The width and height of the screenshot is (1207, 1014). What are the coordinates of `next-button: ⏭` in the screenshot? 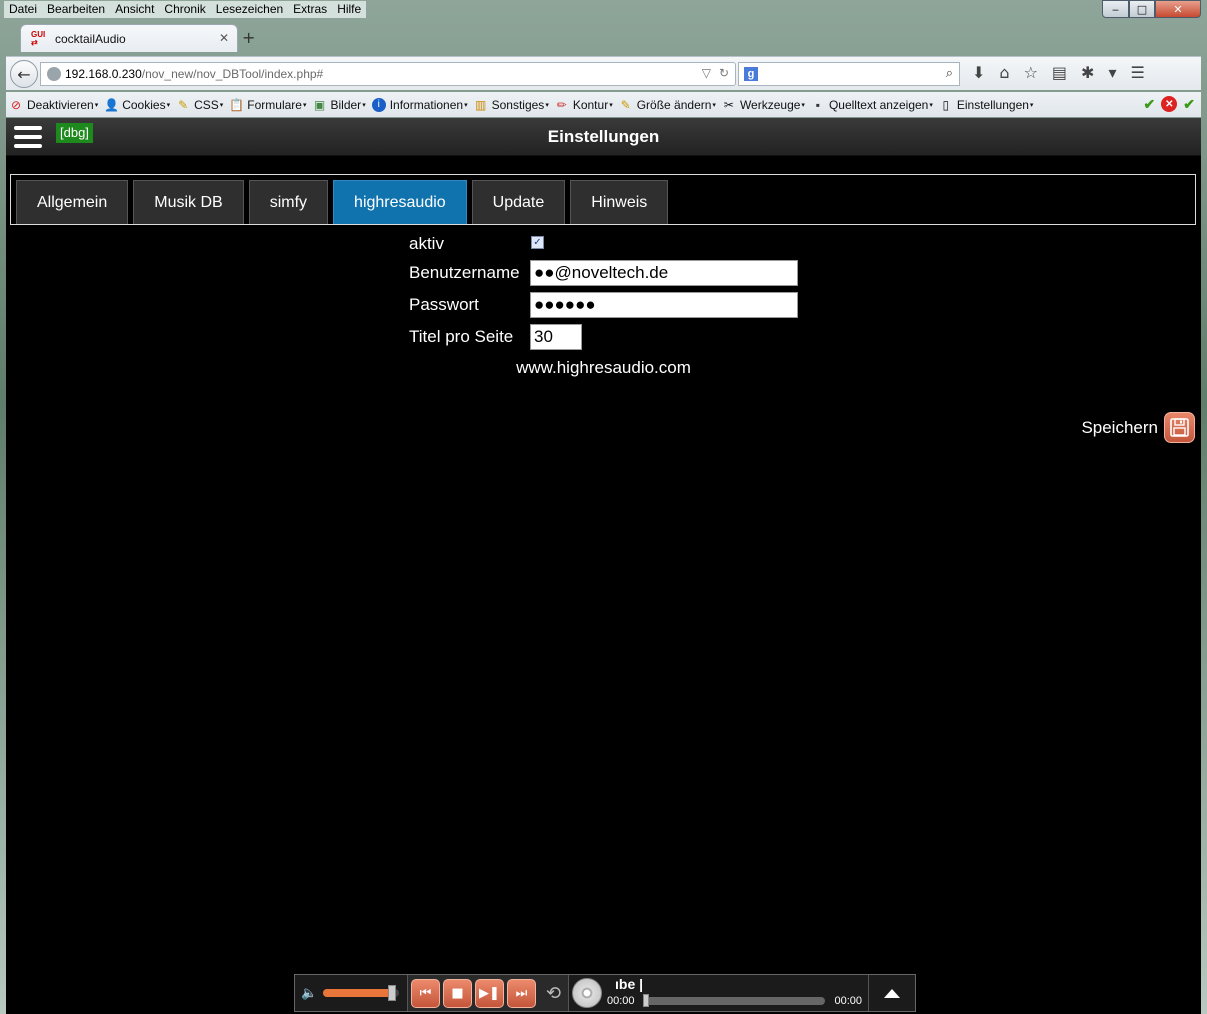 It's located at (521, 993).